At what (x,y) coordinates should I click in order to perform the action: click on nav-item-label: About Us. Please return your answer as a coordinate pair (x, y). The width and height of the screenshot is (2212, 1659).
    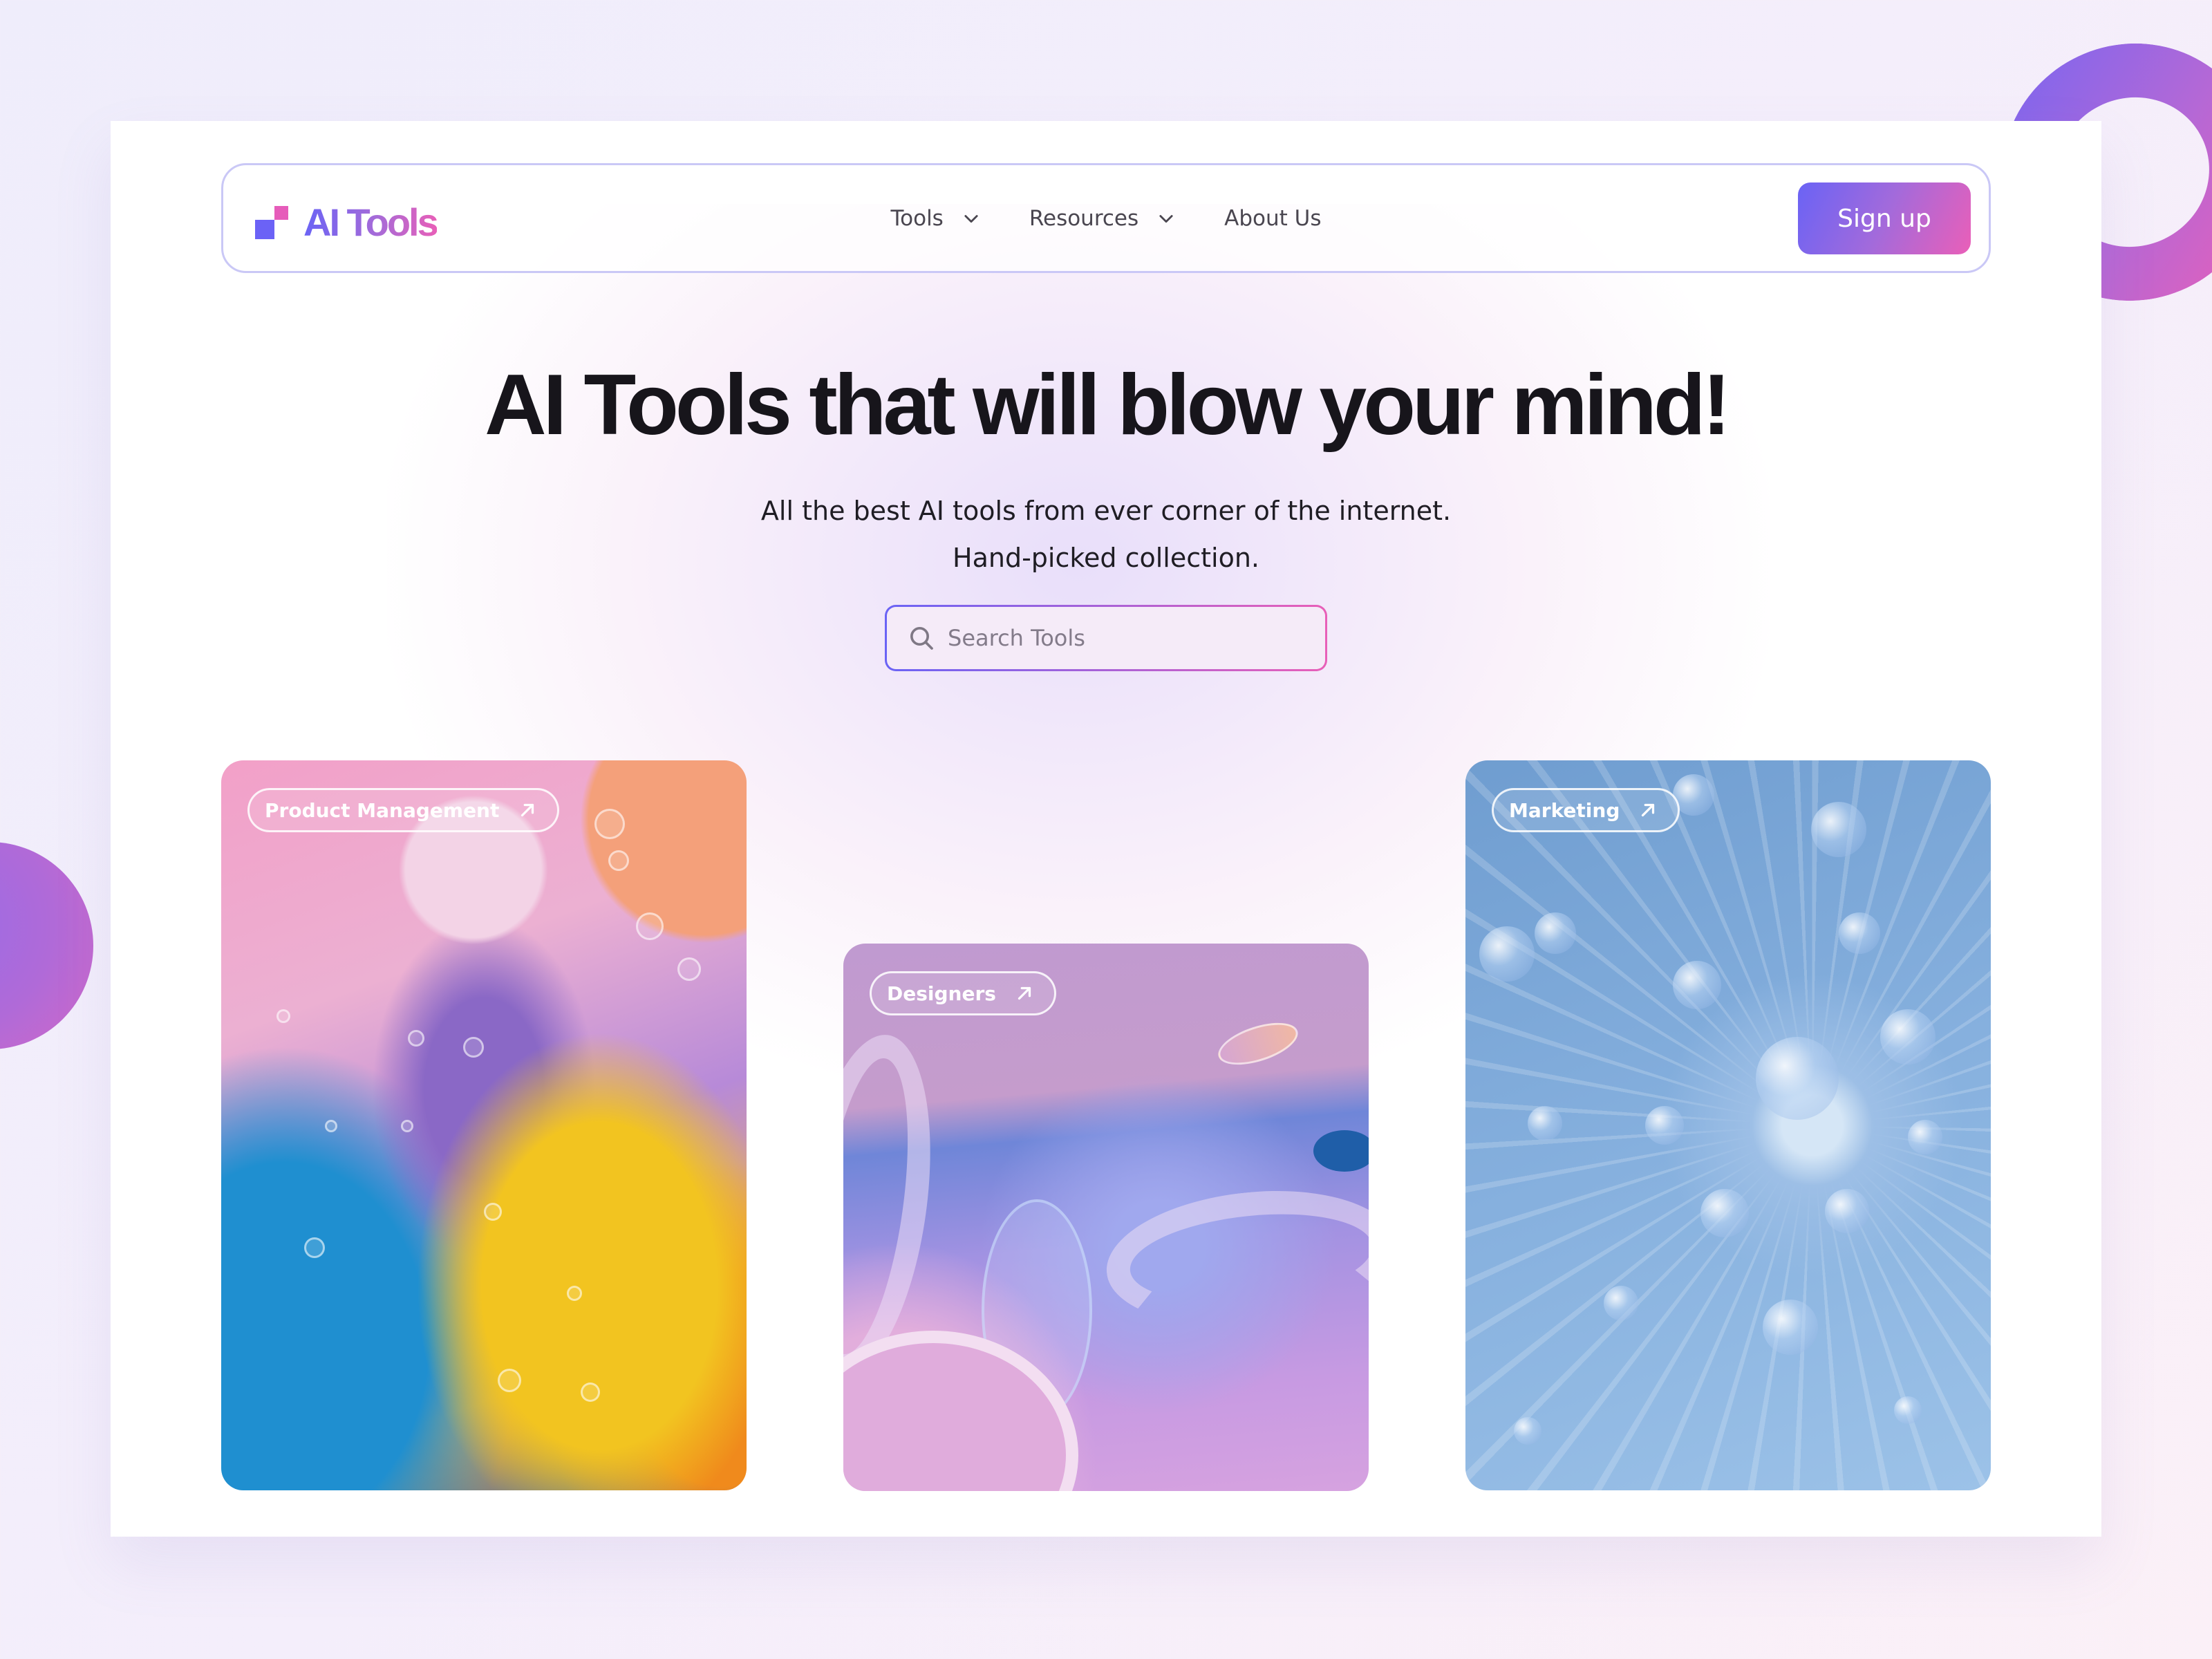
    Looking at the image, I should click on (1273, 218).